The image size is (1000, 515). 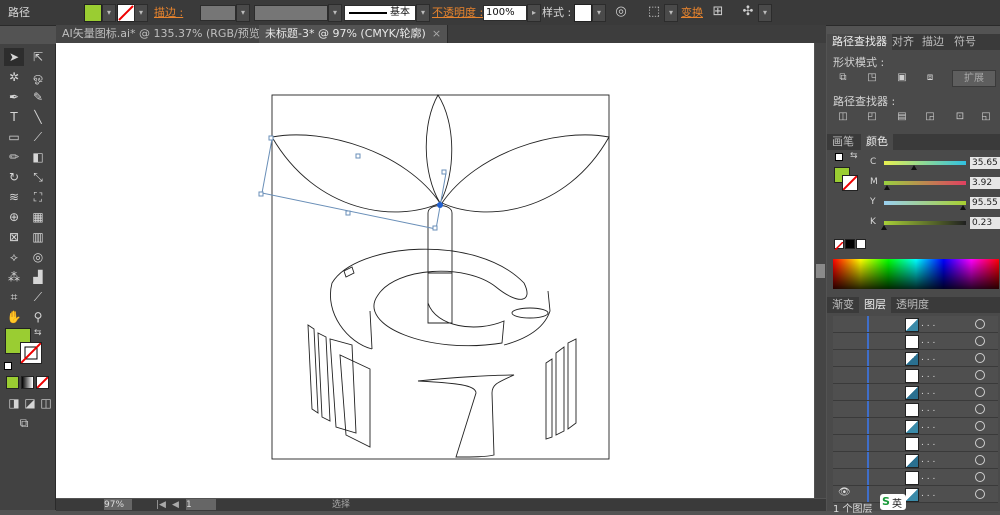 I want to click on pencil-tool-icon: ✏, so click(x=14, y=157).